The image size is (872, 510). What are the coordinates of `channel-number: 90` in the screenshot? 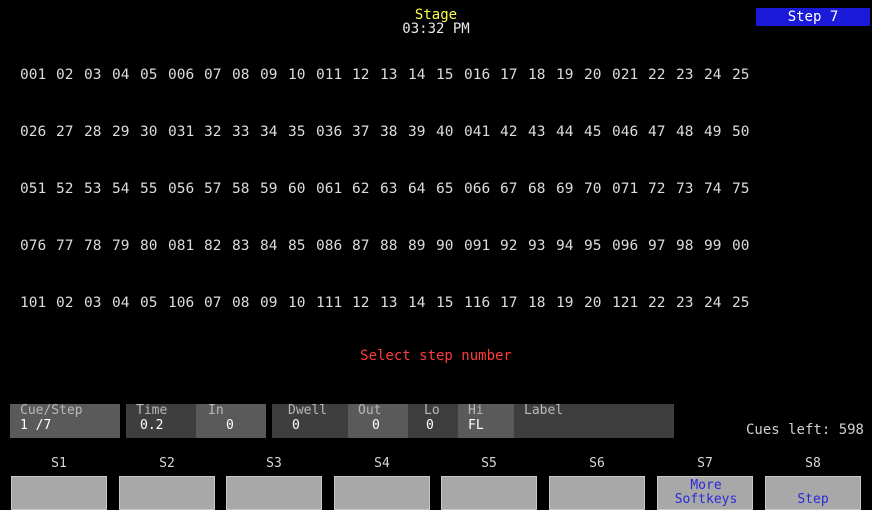 It's located at (450, 246).